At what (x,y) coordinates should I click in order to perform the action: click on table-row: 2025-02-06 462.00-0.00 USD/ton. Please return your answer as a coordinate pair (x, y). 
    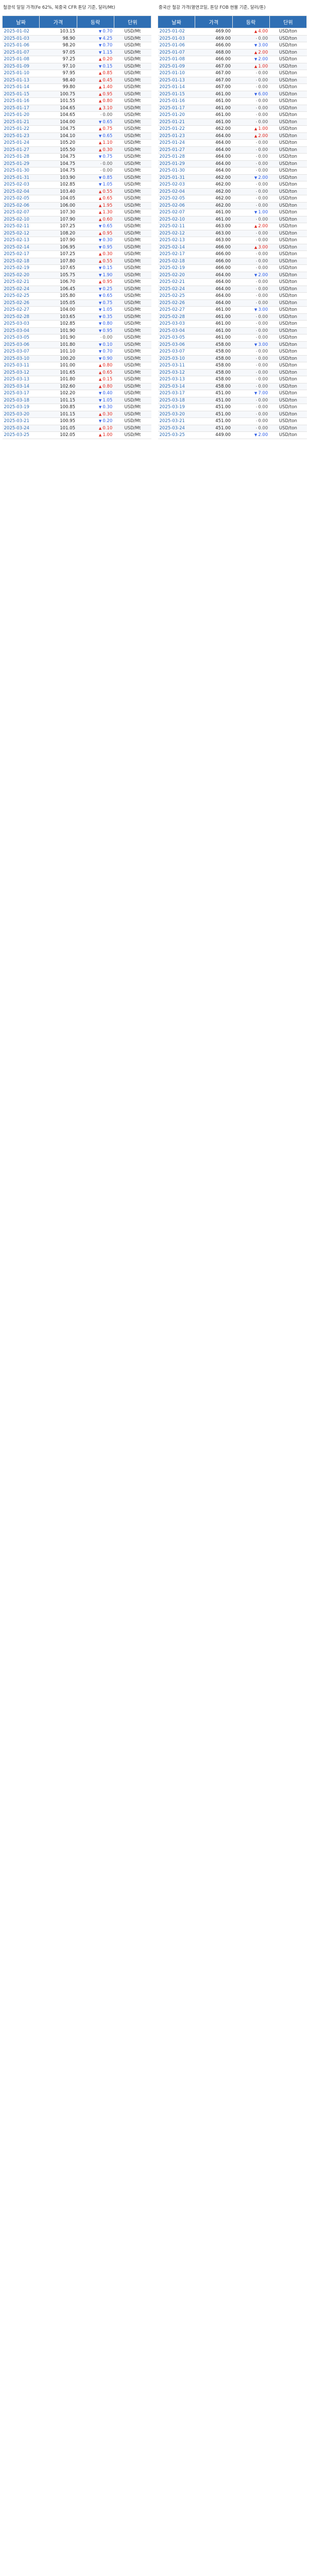
    Looking at the image, I should click on (232, 205).